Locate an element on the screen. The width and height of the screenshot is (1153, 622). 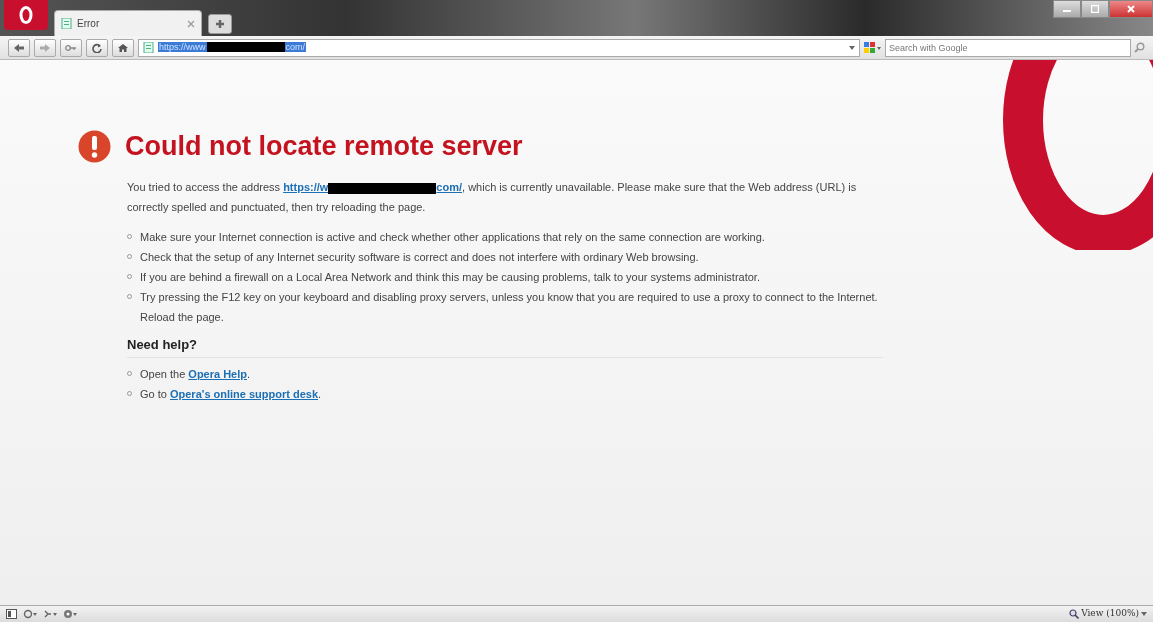
forward-arrow-icon is located at coordinates (45, 47).